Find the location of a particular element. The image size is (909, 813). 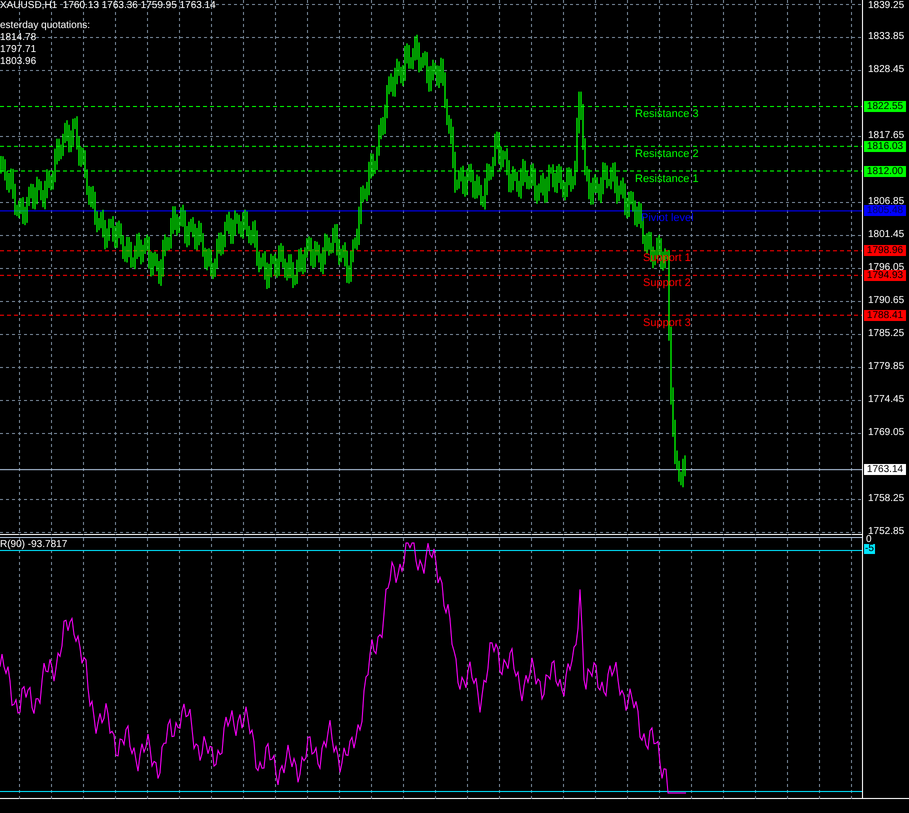

price-tick: 1769.05 is located at coordinates (886, 432).